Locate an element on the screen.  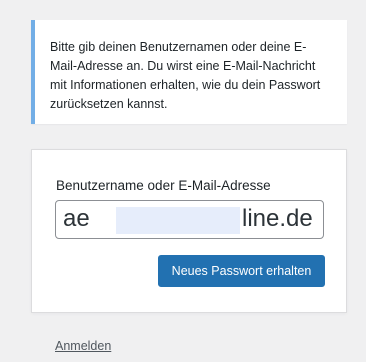
username-value-prefix: ae is located at coordinates (76, 218).